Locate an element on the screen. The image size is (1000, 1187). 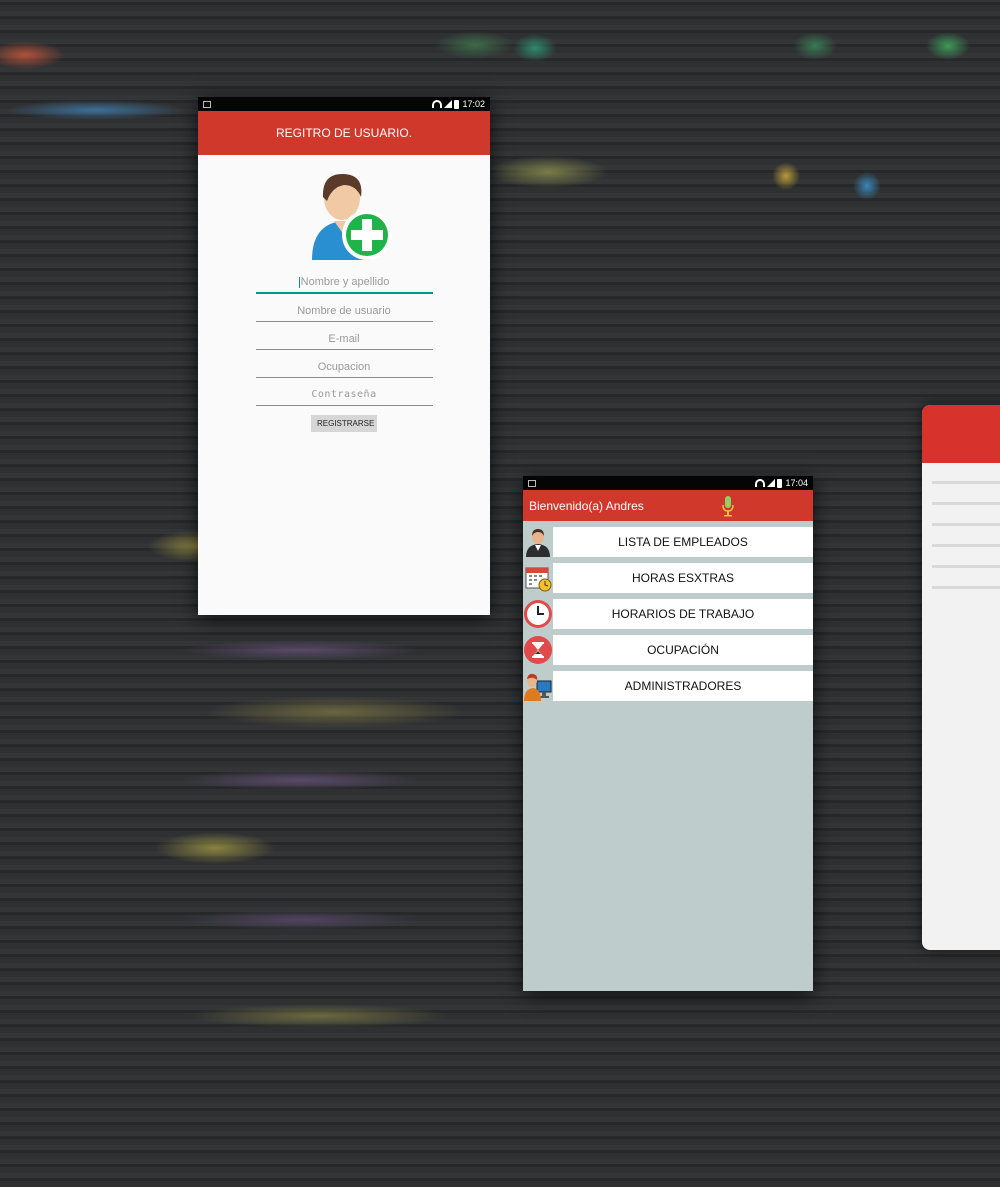
hourglass-icon is located at coordinates (538, 650).